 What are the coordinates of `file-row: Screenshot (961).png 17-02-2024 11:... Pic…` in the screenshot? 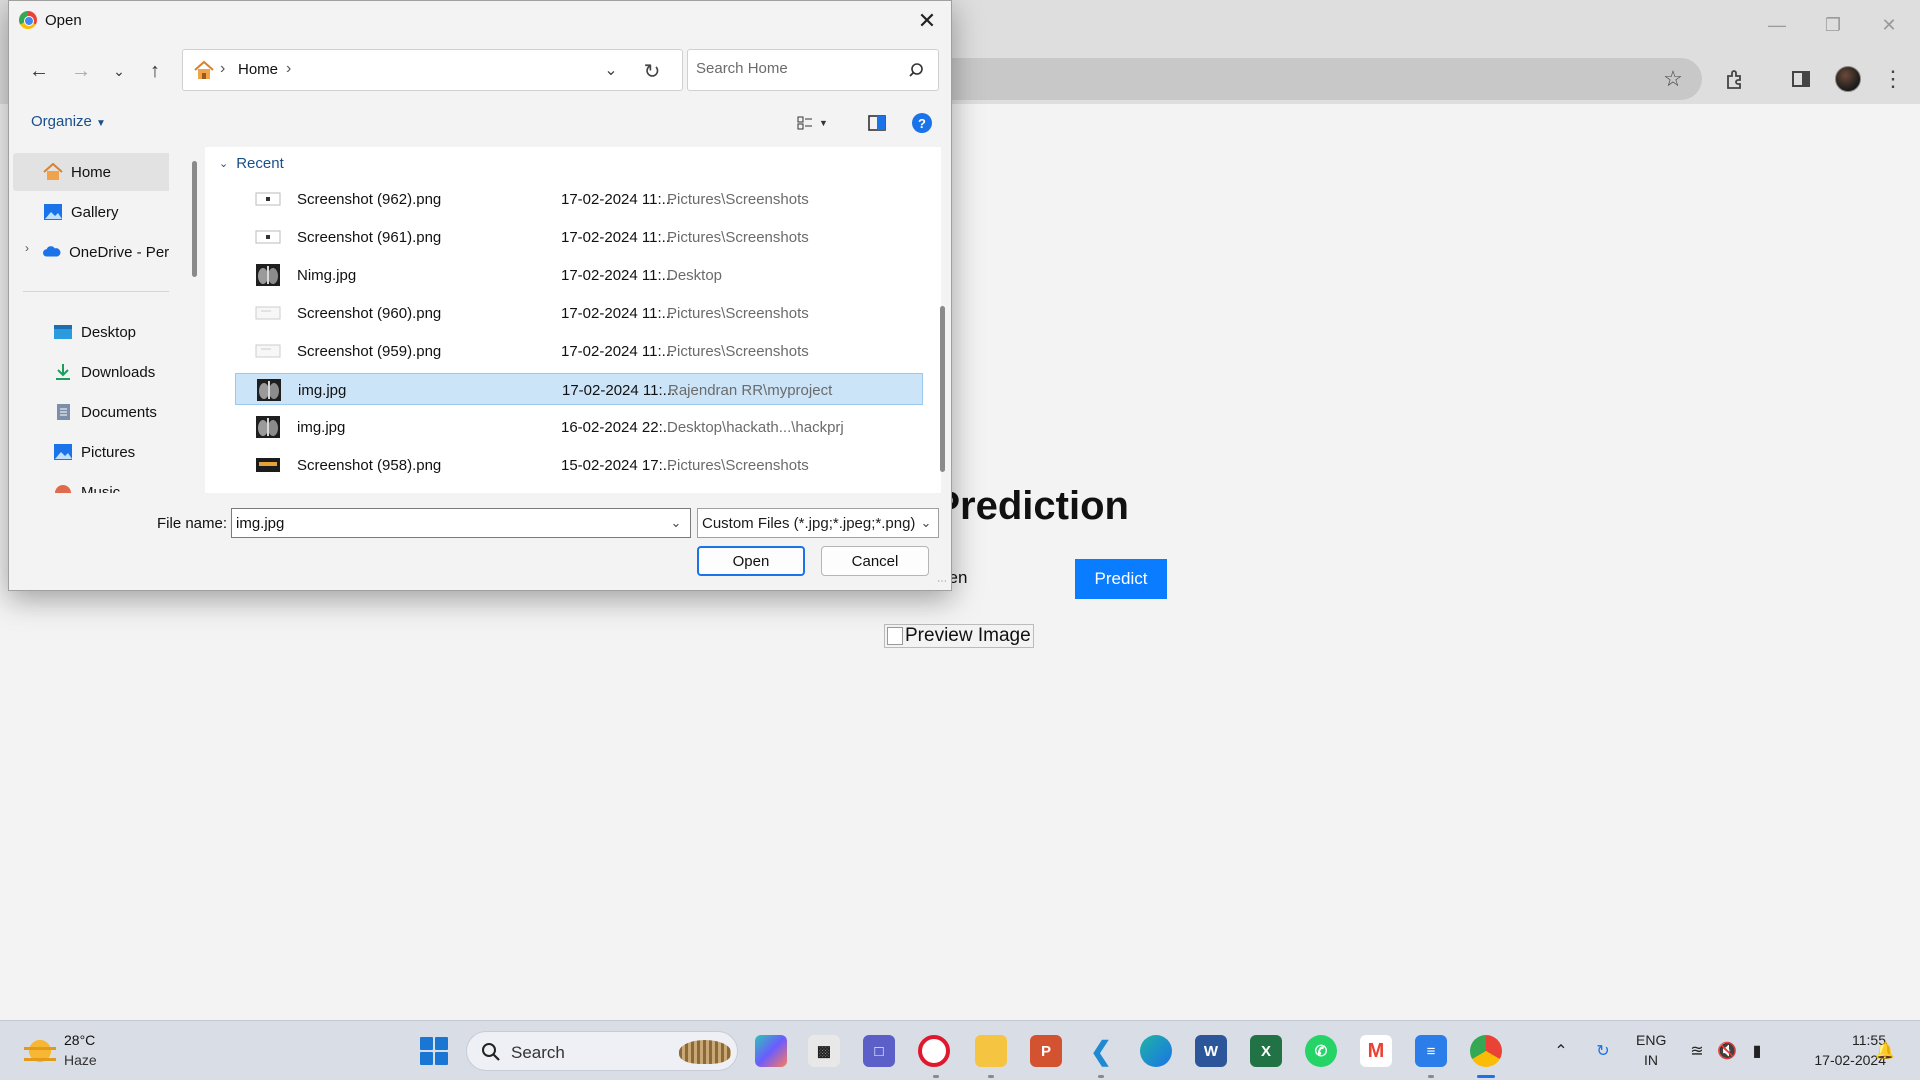 It's located at (579, 237).